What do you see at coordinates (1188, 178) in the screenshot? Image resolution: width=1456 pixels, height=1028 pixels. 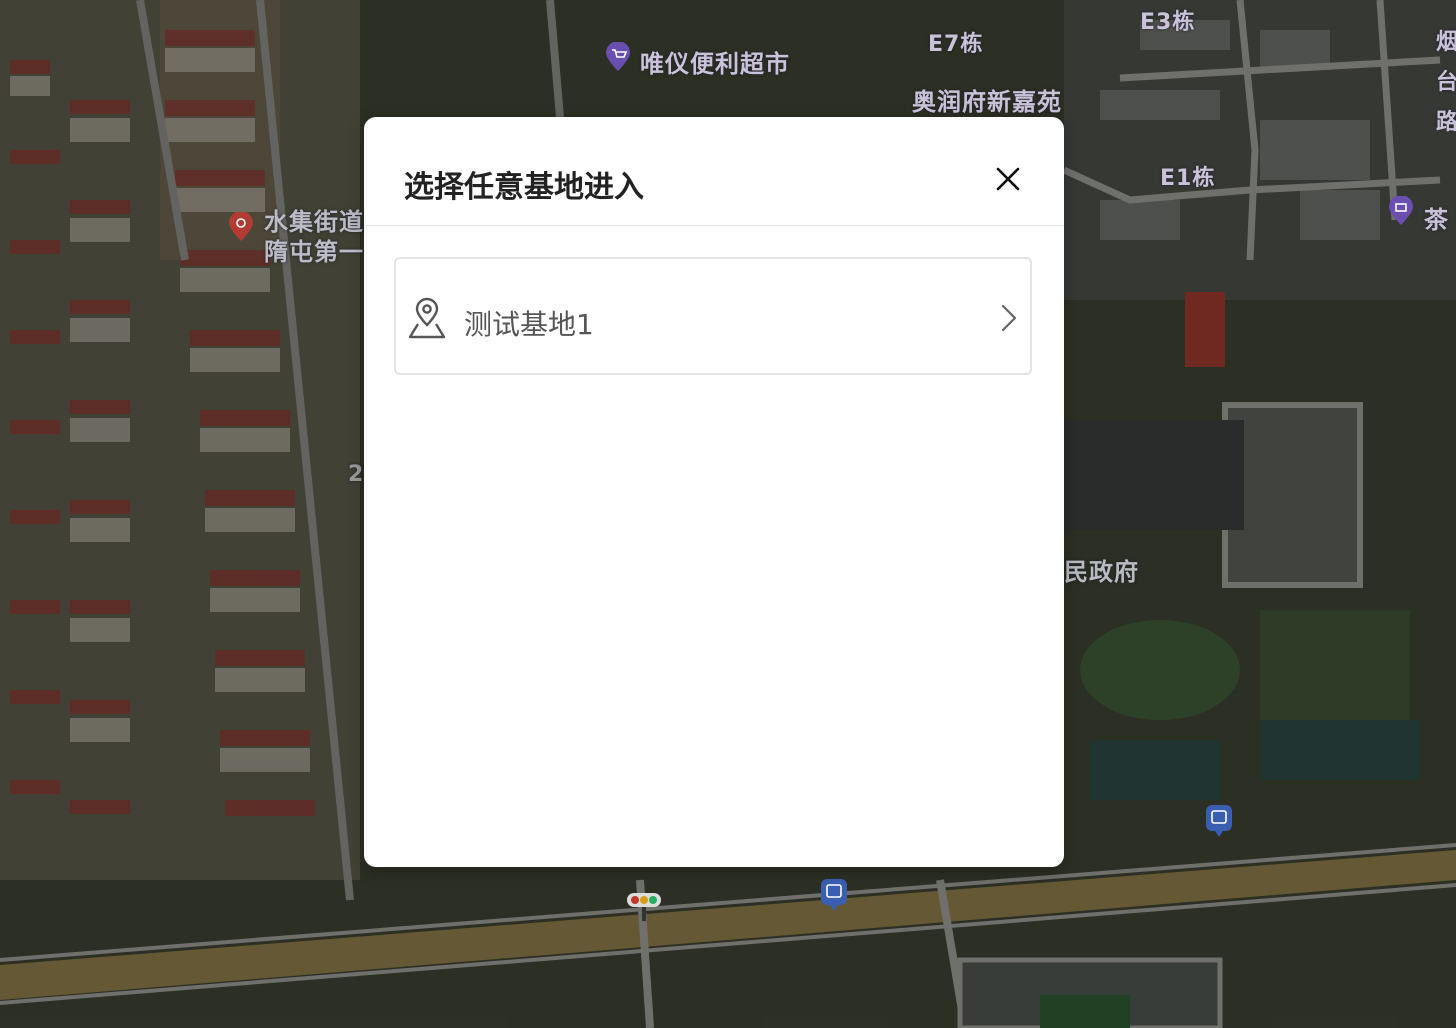 I see `map-label-e1: E1栋` at bounding box center [1188, 178].